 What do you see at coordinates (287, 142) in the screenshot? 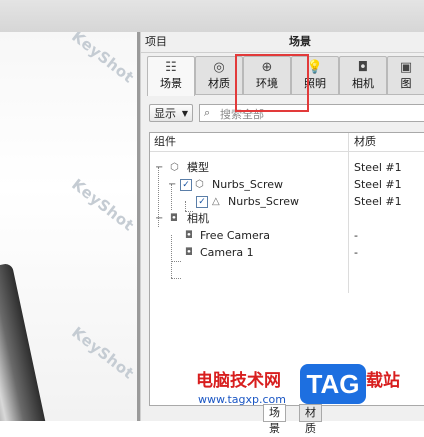
I see `tree-header: 组件 材质` at bounding box center [287, 142].